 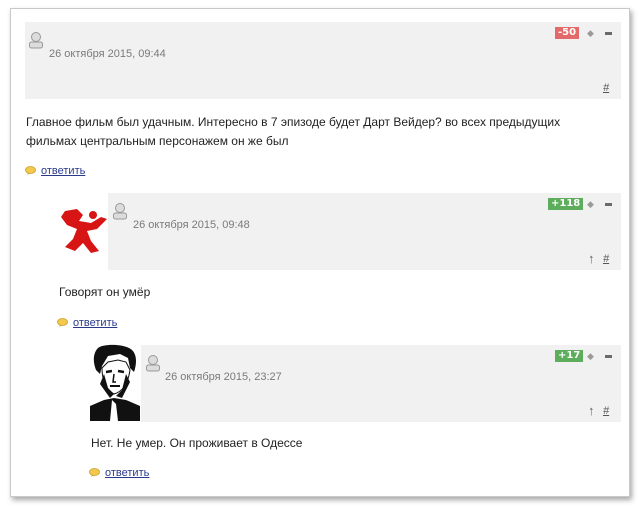 What do you see at coordinates (191, 225) in the screenshot?
I see `comment-date: 26 октября 2015, 09:48` at bounding box center [191, 225].